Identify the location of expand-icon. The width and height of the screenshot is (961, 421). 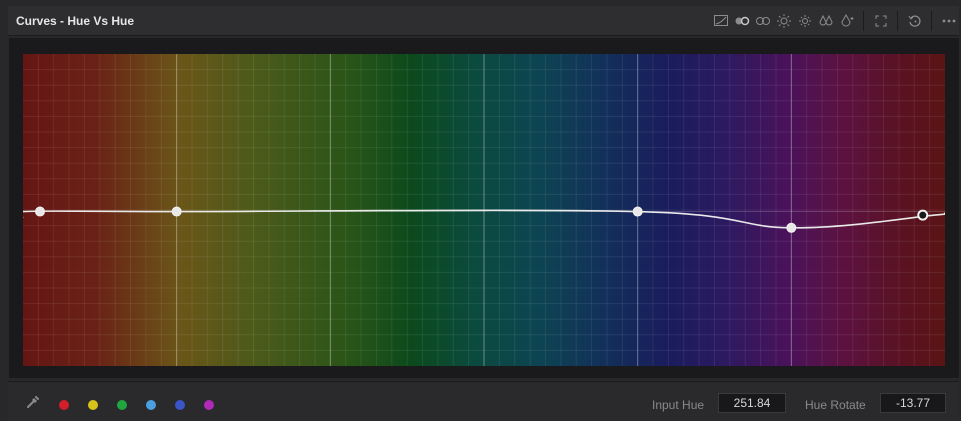
(880, 21).